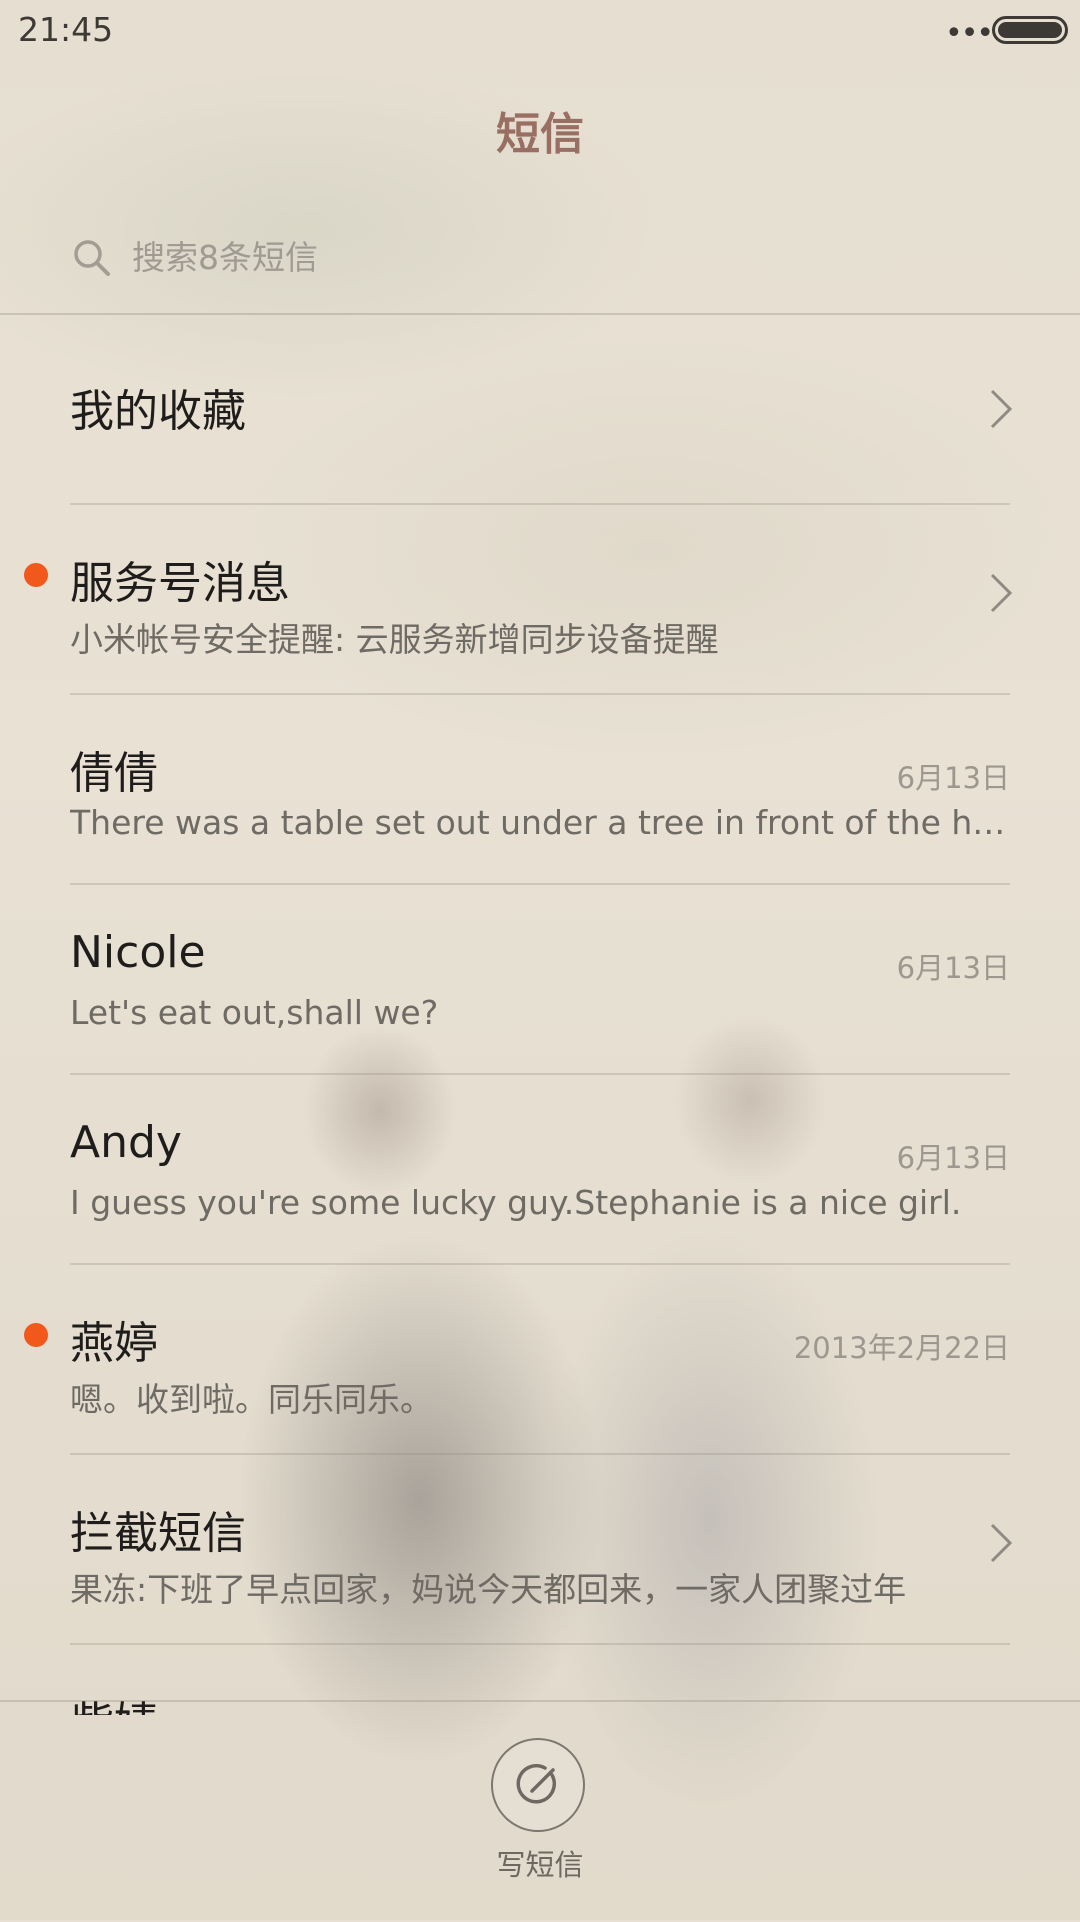 The width and height of the screenshot is (1080, 1922). Describe the element at coordinates (180, 583) in the screenshot. I see `conversation-title: 服务号消息` at that location.